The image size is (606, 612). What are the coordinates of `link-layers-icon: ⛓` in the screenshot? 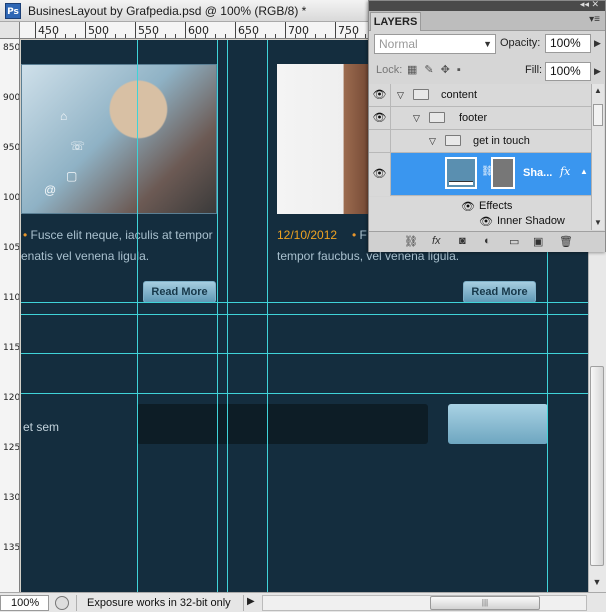 It's located at (411, 241).